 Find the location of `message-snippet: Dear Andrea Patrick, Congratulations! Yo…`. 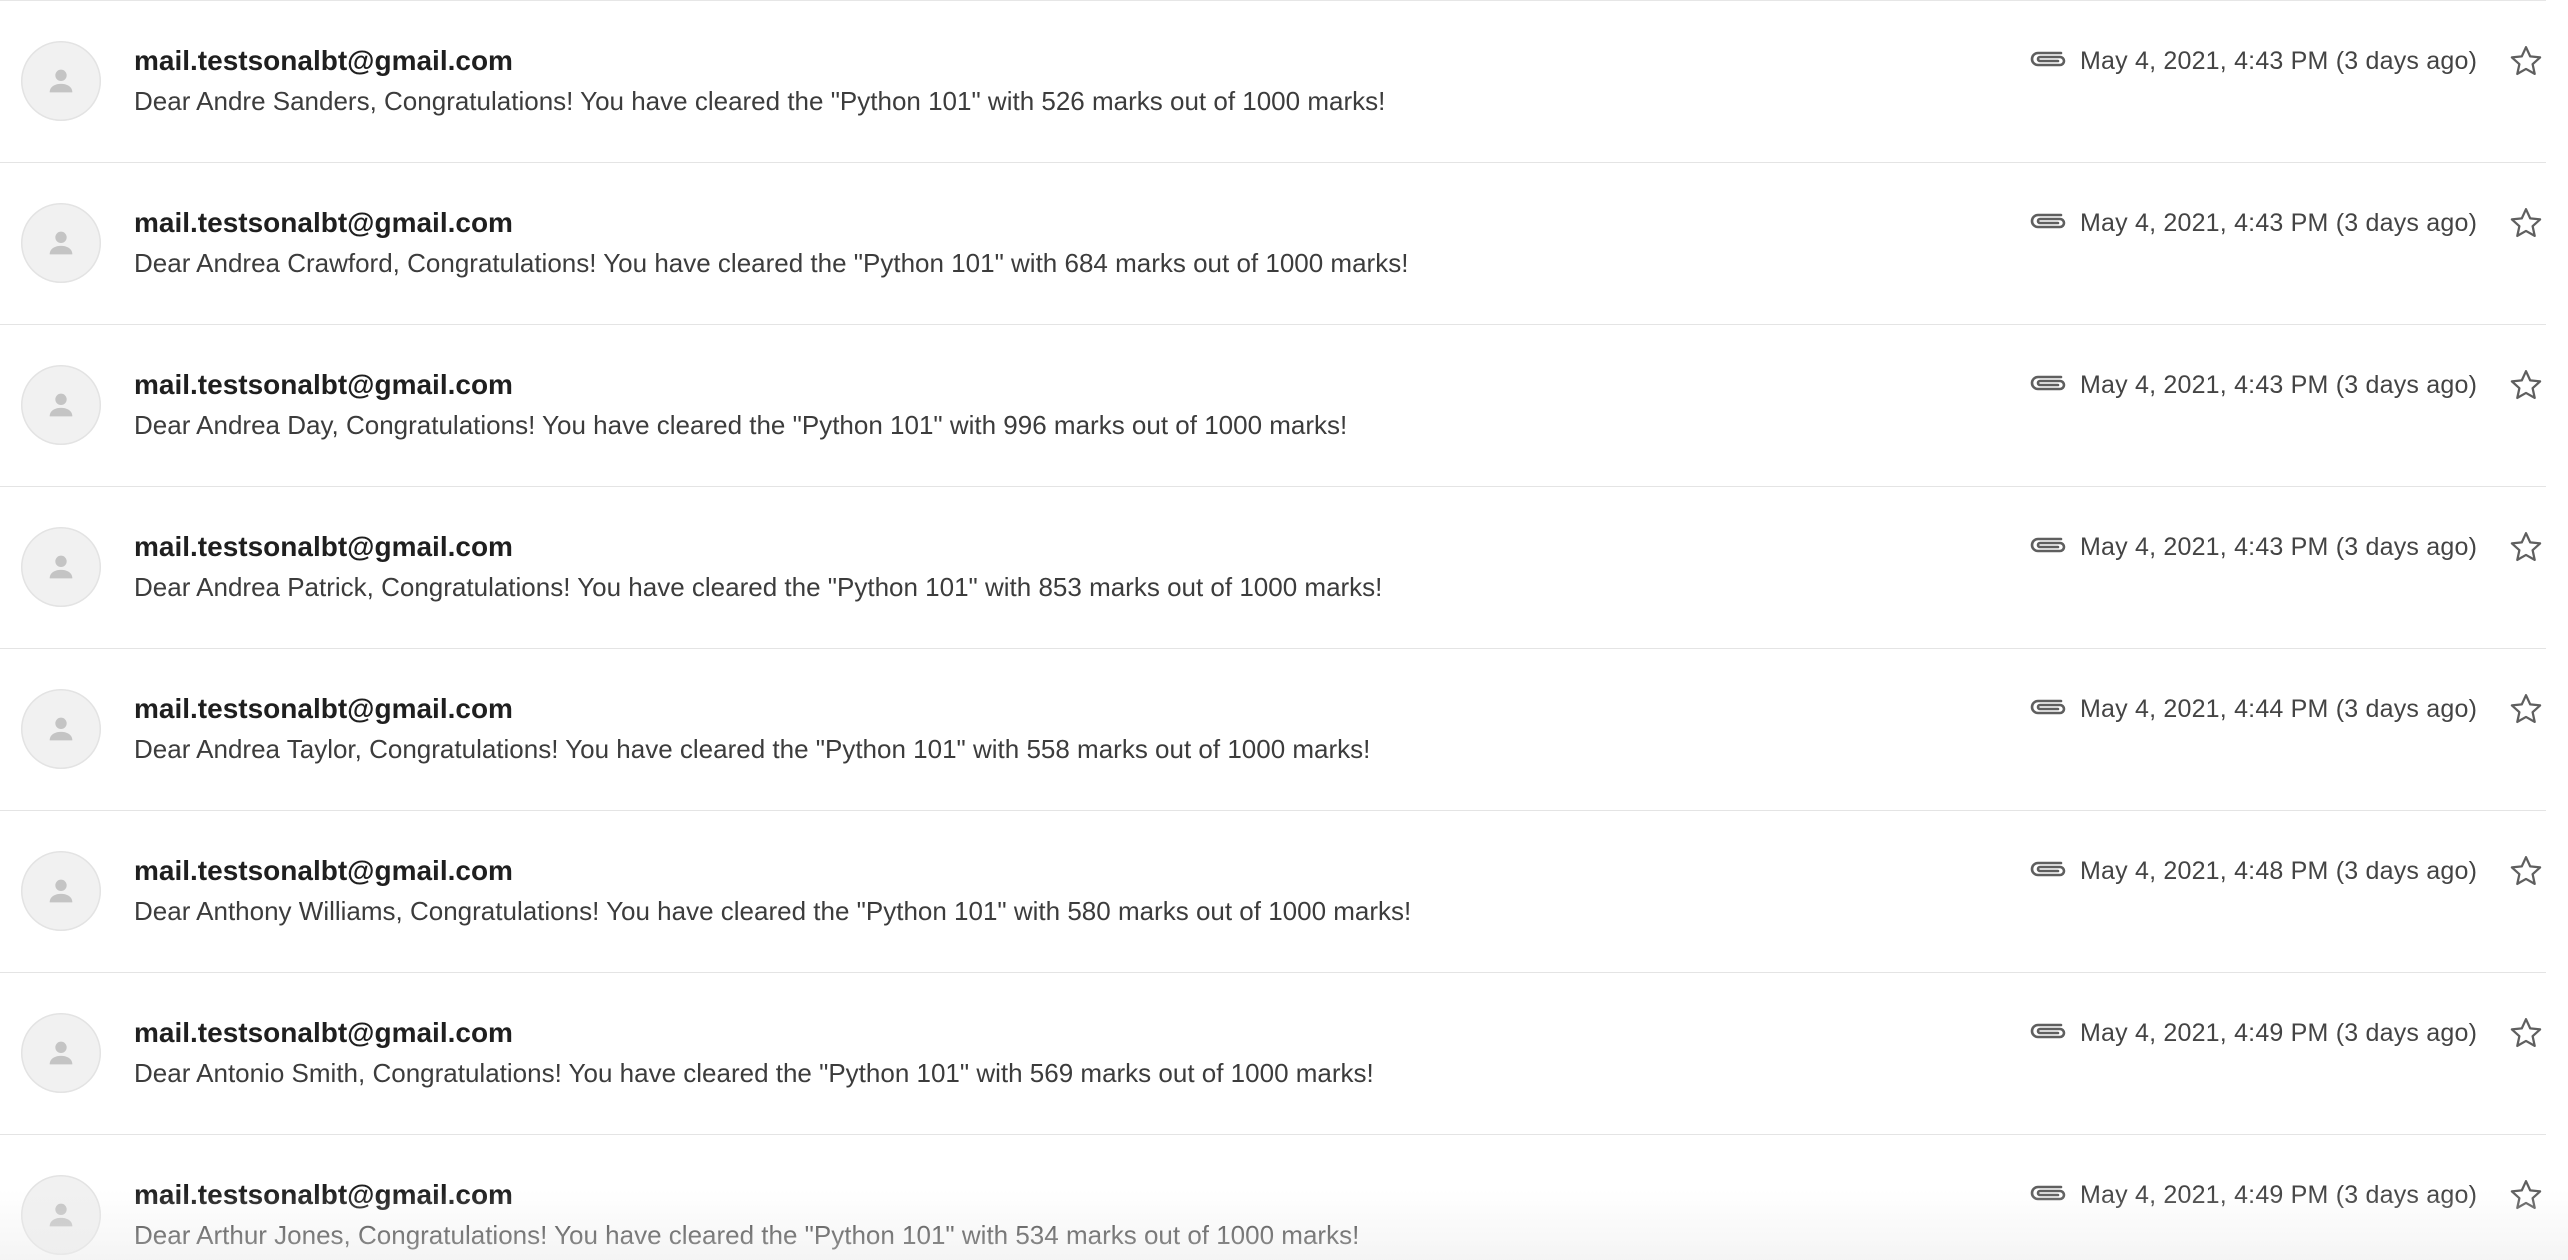

message-snippet: Dear Andrea Patrick, Congratulations! Yo… is located at coordinates (758, 587).